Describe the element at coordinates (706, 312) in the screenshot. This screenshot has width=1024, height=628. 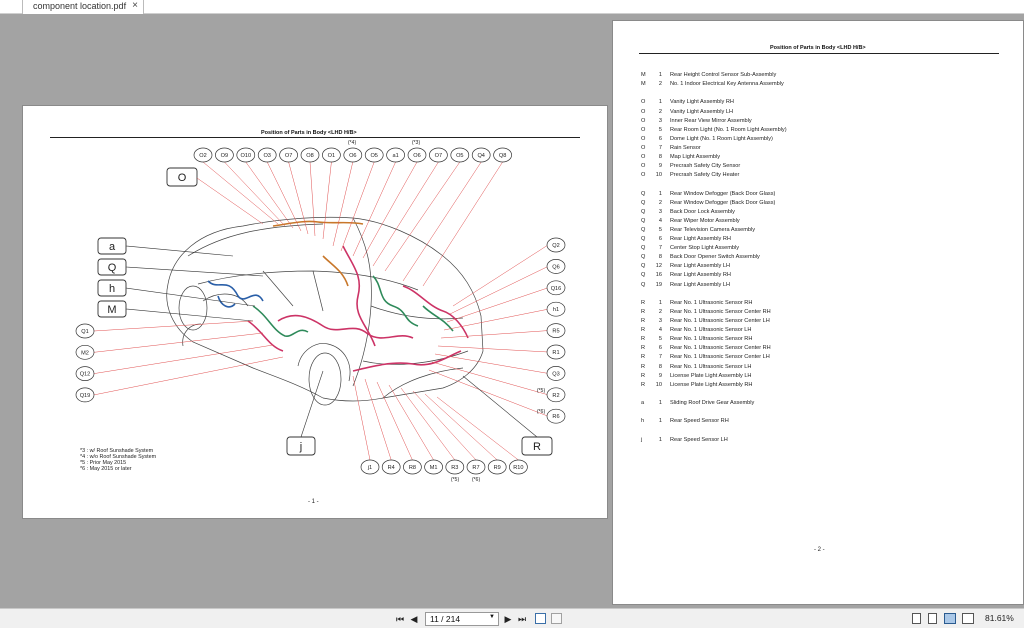
I see `legend-row: R 2 Rear No. 1 Ultrasonic Sensor Center RH` at that location.